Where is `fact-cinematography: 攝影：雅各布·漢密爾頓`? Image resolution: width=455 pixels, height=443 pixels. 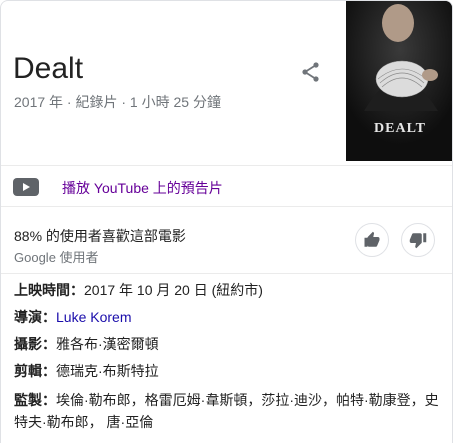
fact-cinematography: 攝影：雅各布·漢密爾頓 is located at coordinates (228, 344).